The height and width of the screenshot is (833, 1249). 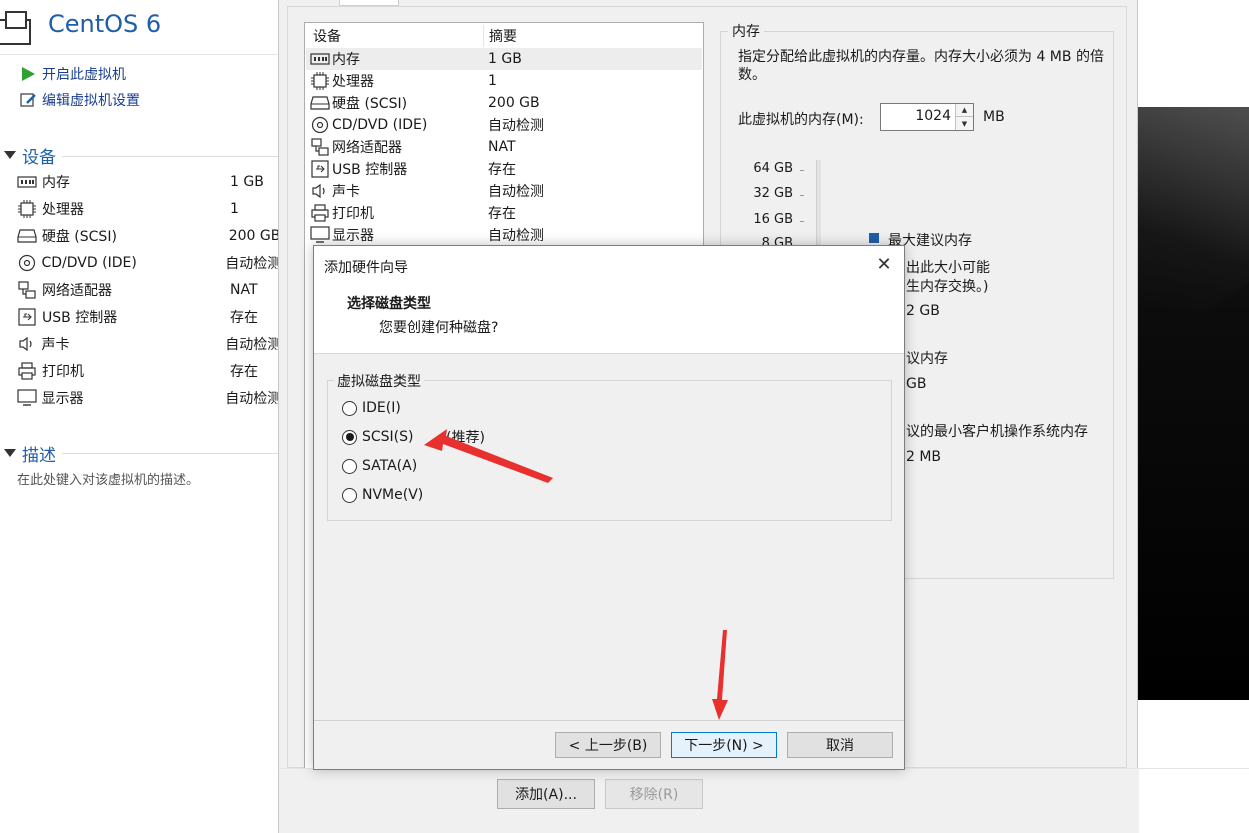 What do you see at coordinates (947, 287) in the screenshot?
I see `memory-note: 生内存交换。)` at bounding box center [947, 287].